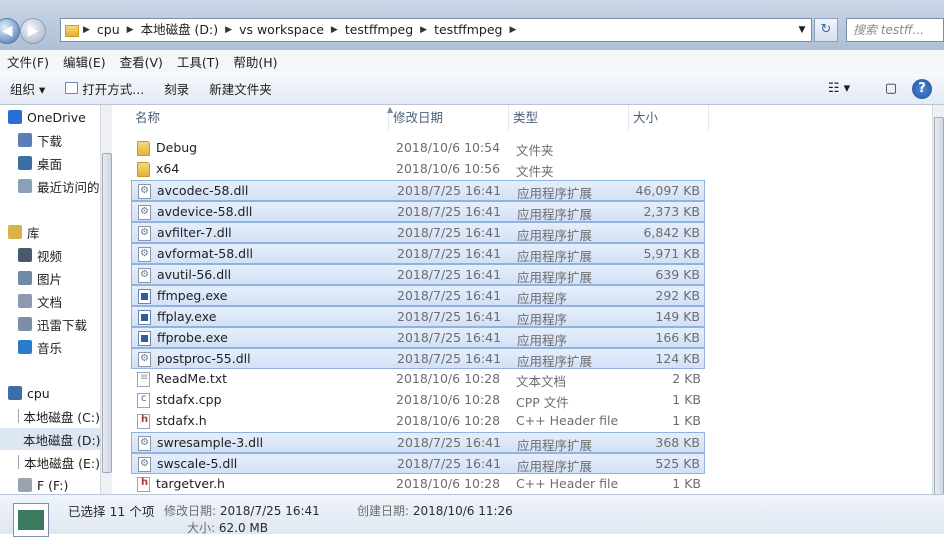  Describe the element at coordinates (281, 30) in the screenshot. I see `breadcrumb-segment: vs workspace` at that location.